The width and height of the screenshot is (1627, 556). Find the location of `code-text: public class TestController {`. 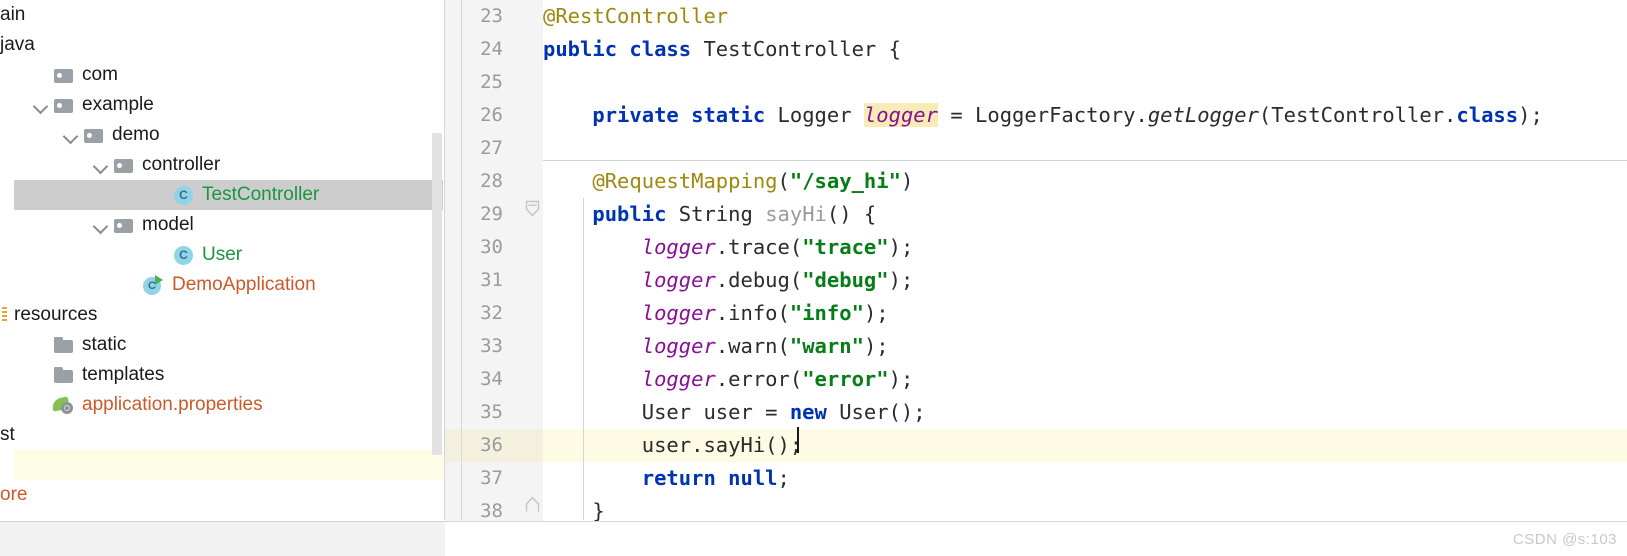

code-text: public class TestController { is located at coordinates (722, 49).